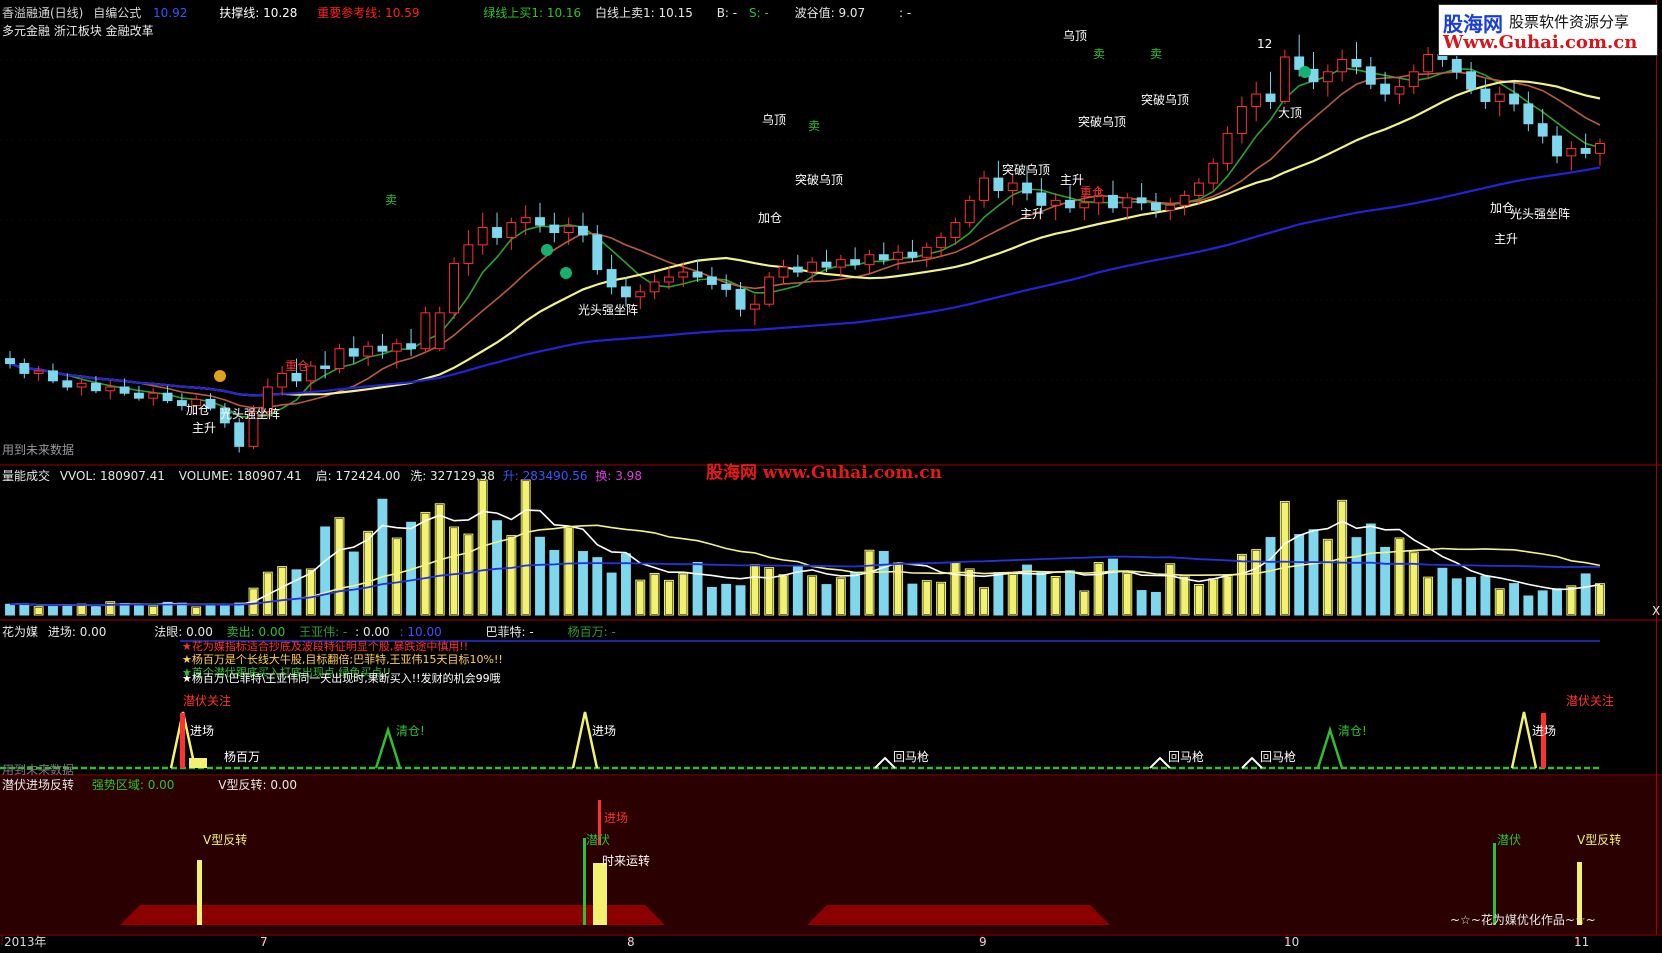  Describe the element at coordinates (182, 740) in the screenshot. I see `entry-red-bar` at that location.